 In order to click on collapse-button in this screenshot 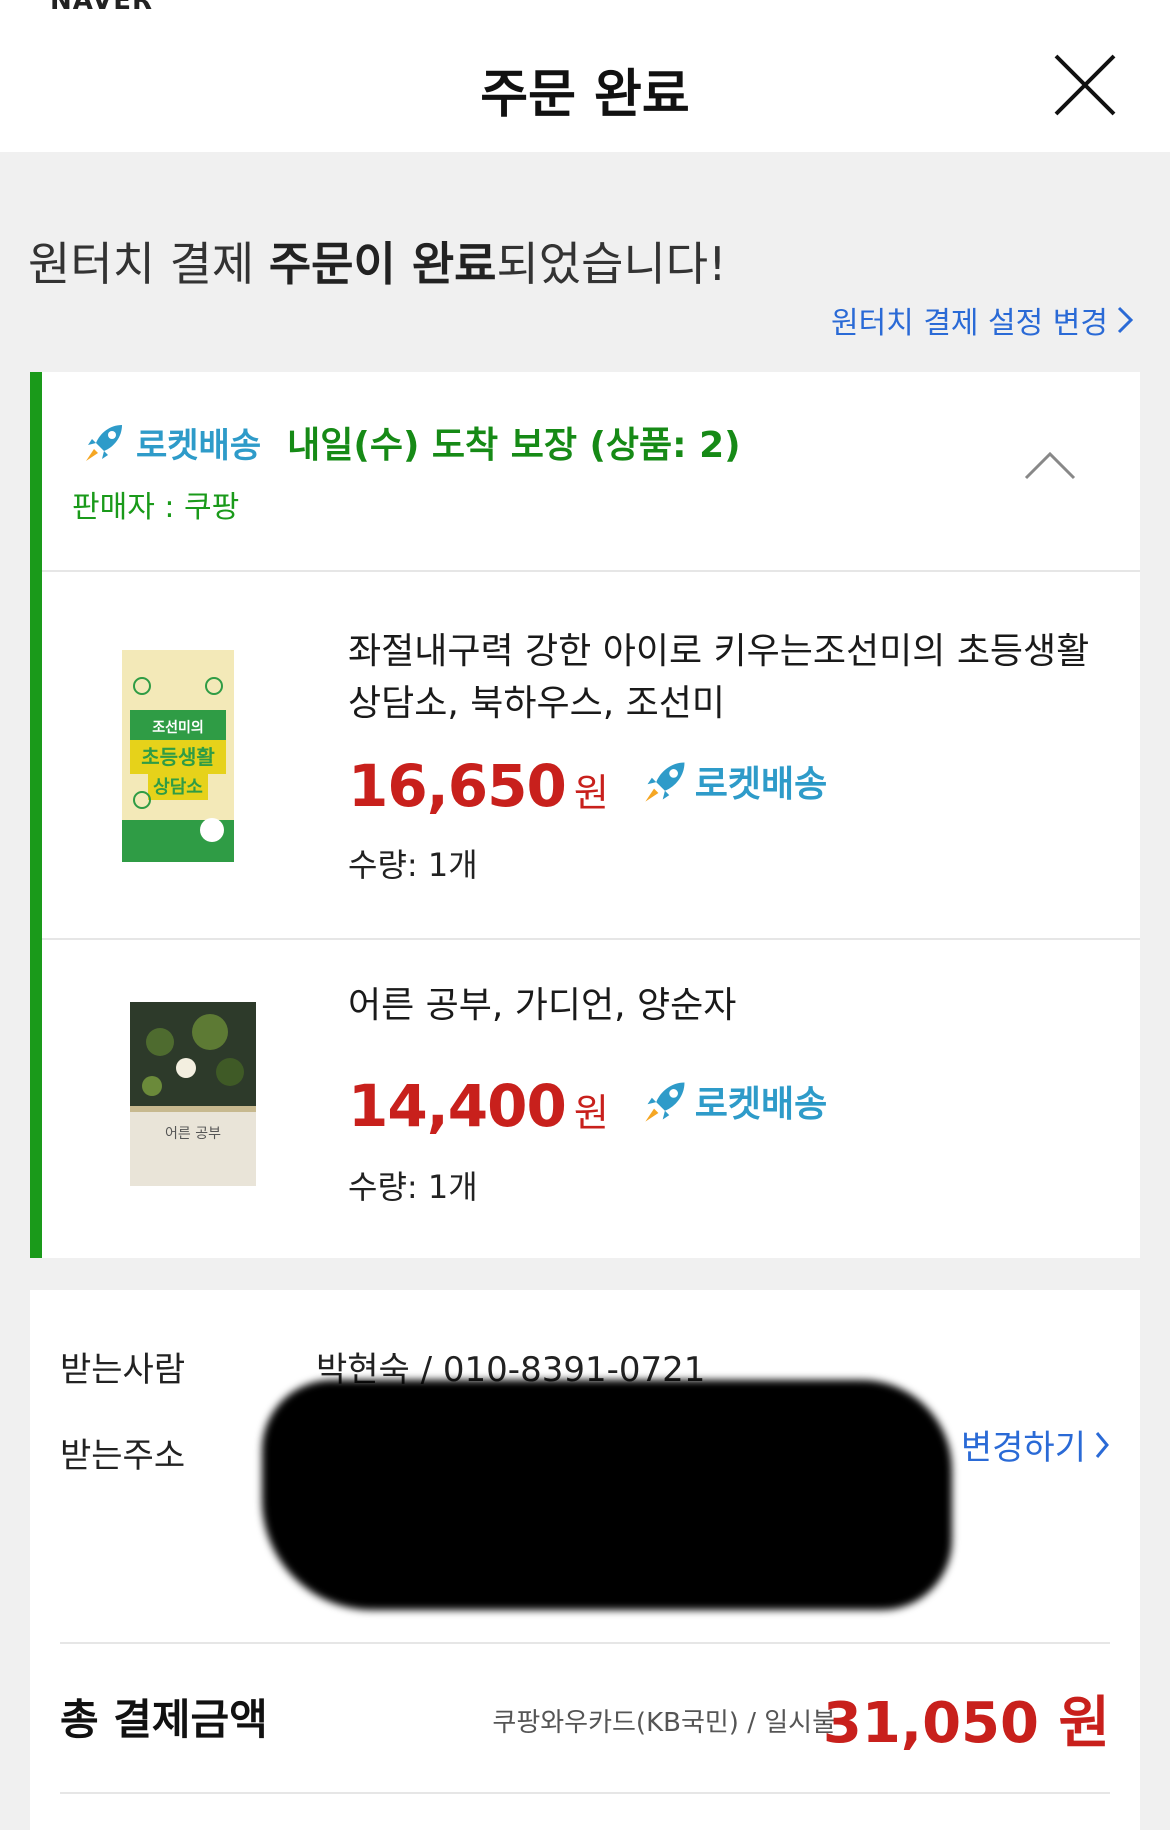, I will do `click(1050, 464)`.